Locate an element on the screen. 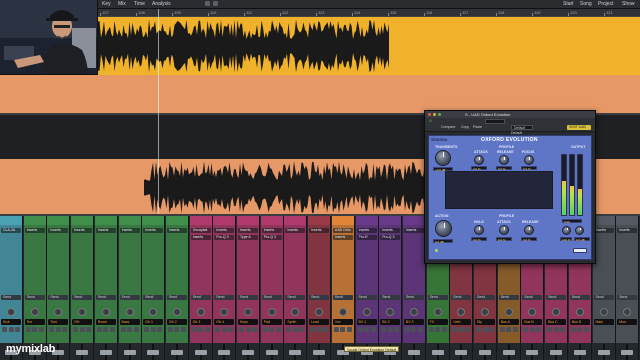 The width and height of the screenshot is (640, 360). channel-name-tag: Gtr 3 is located at coordinates (200, 322).